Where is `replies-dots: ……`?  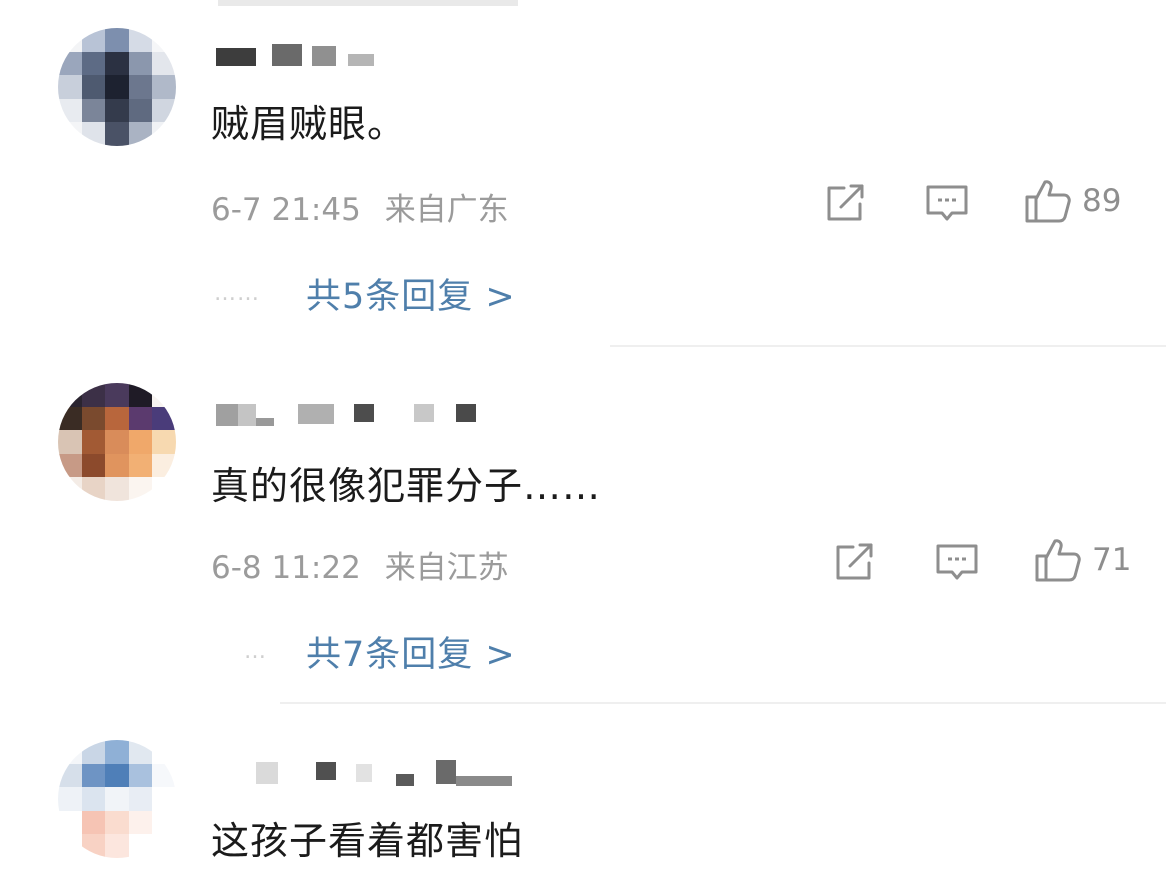 replies-dots: …… is located at coordinates (237, 293).